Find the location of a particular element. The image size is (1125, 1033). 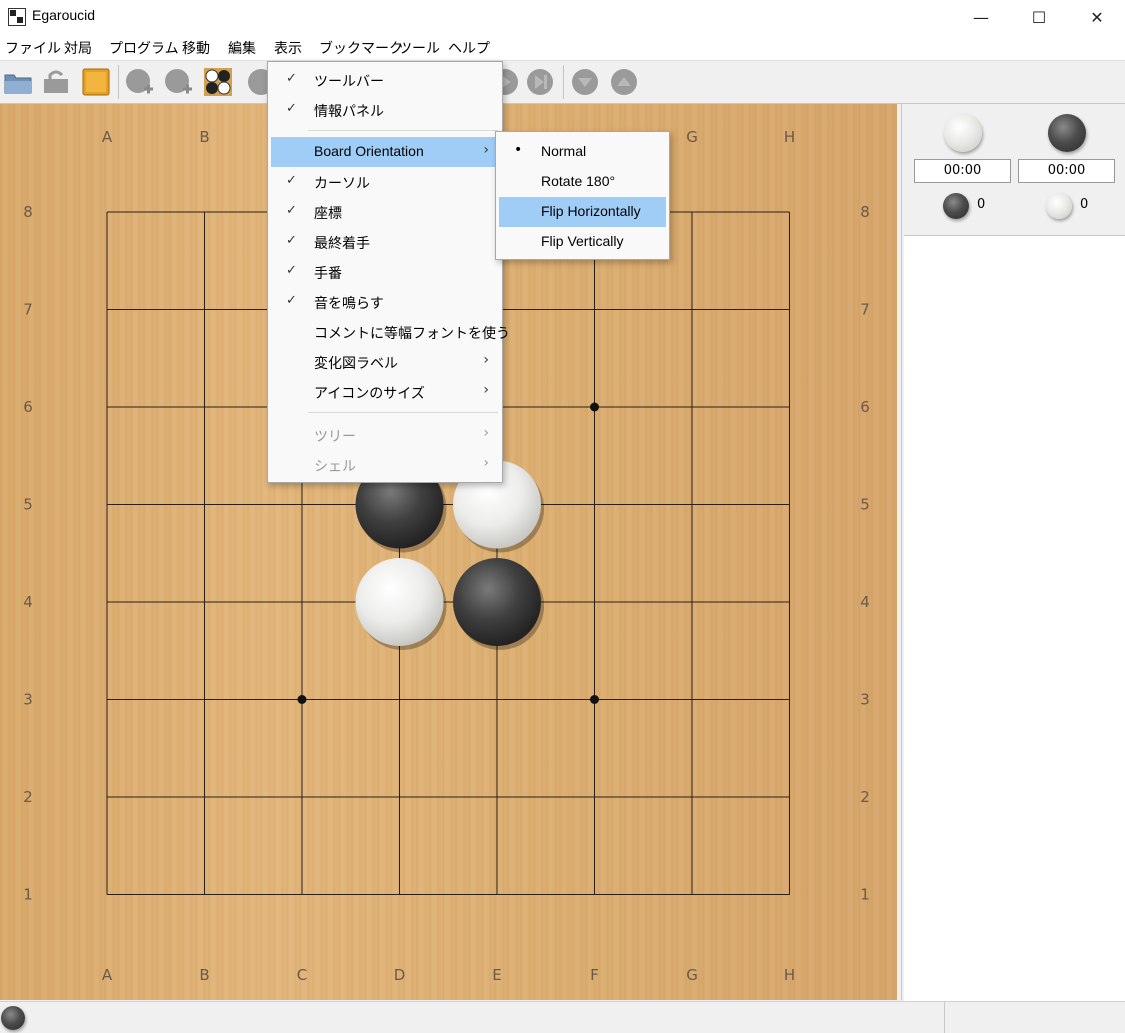

row-label-right: 3 is located at coordinates (865, 700).